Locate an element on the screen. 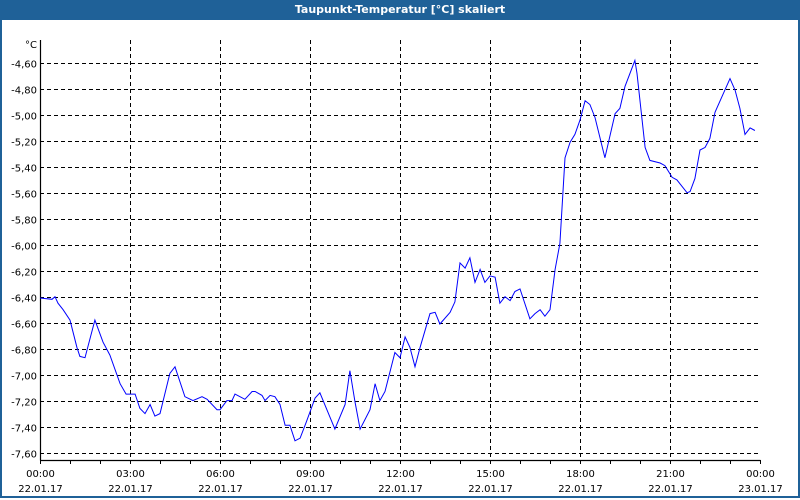 Image resolution: width=800 pixels, height=500 pixels. x-tick-time-label: 03:00 is located at coordinates (130, 474).